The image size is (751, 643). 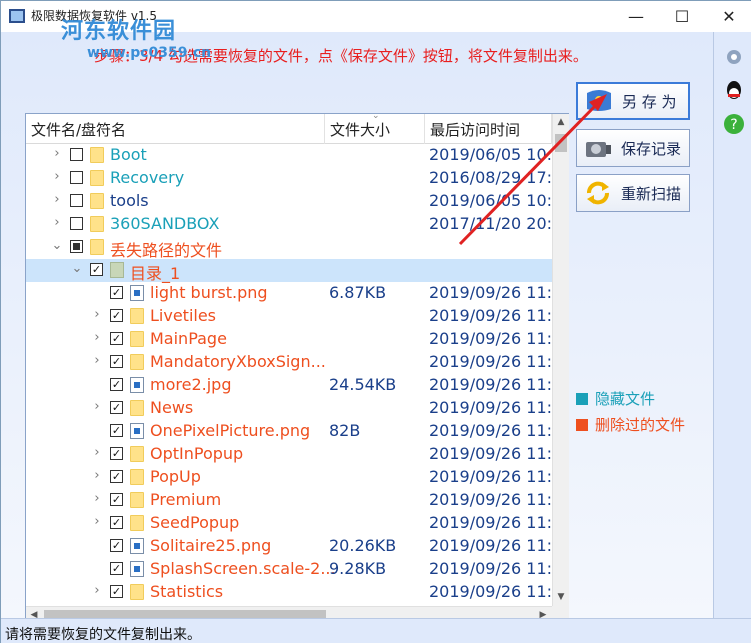 I want to click on row-name: OnePixelPicture.png, so click(x=230, y=430).